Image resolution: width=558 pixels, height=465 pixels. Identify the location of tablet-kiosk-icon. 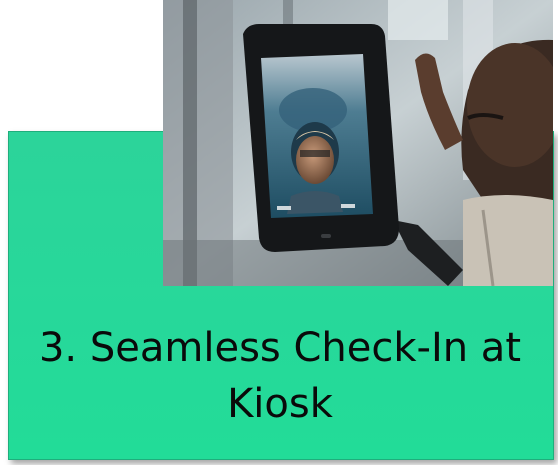
(321, 138).